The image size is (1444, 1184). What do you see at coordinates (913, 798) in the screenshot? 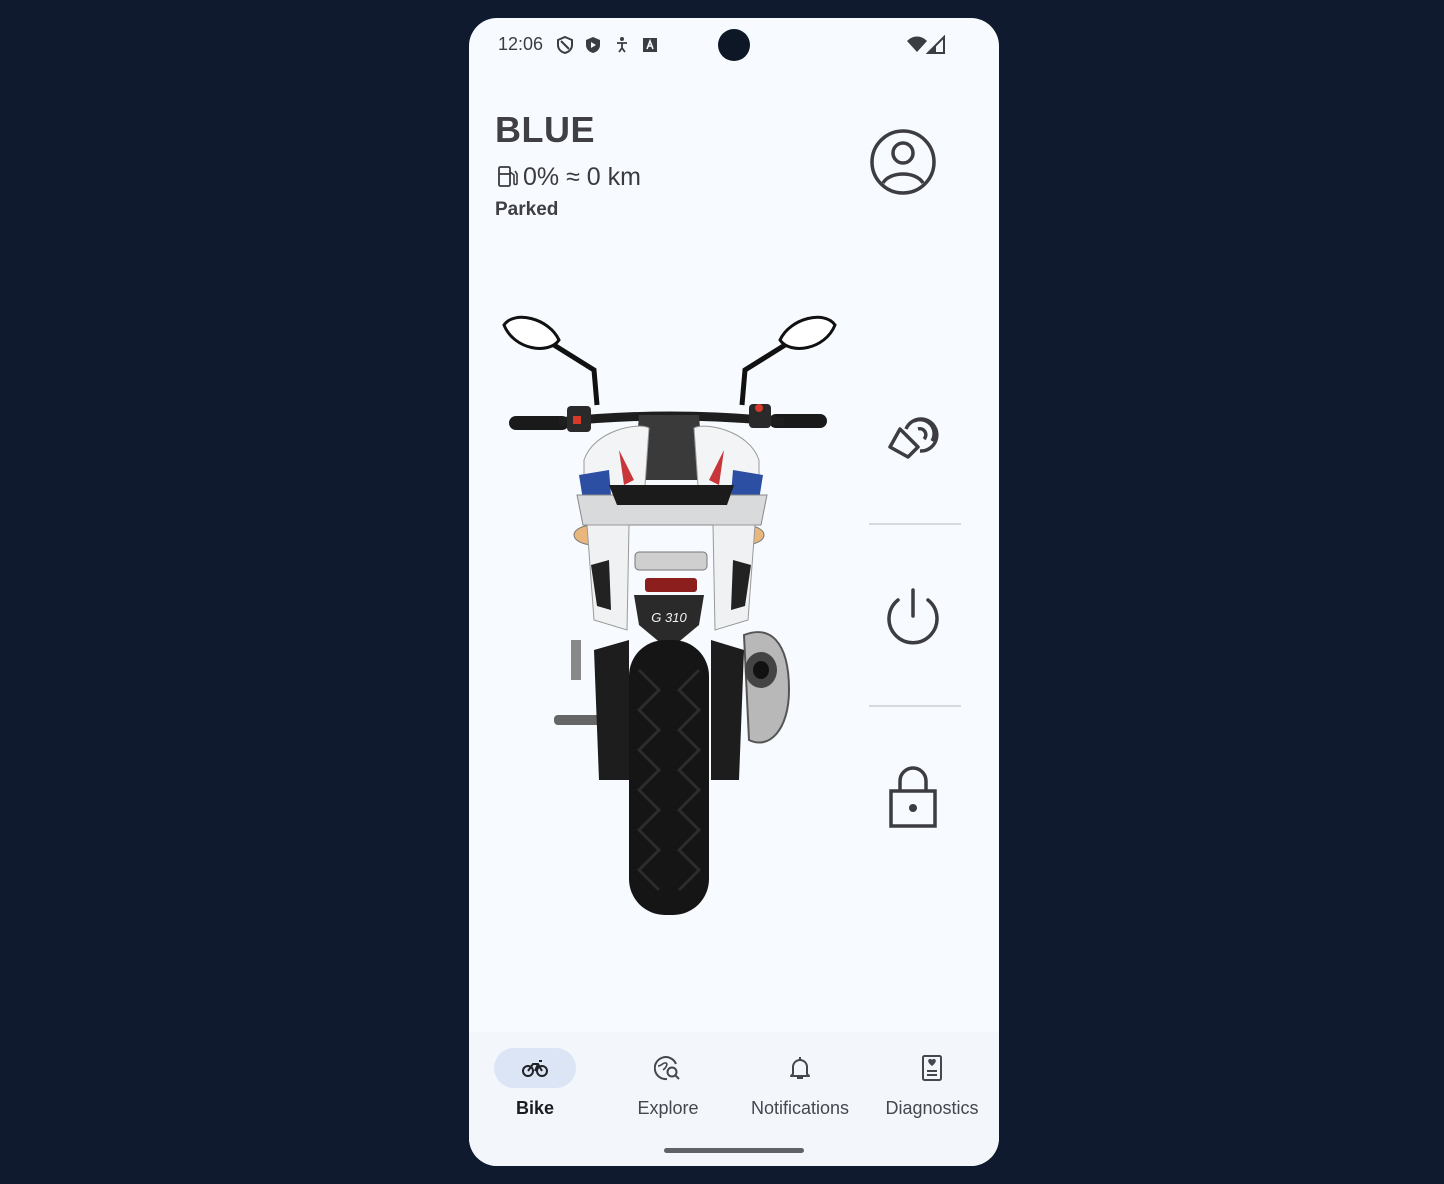
I see `lock-icon` at bounding box center [913, 798].